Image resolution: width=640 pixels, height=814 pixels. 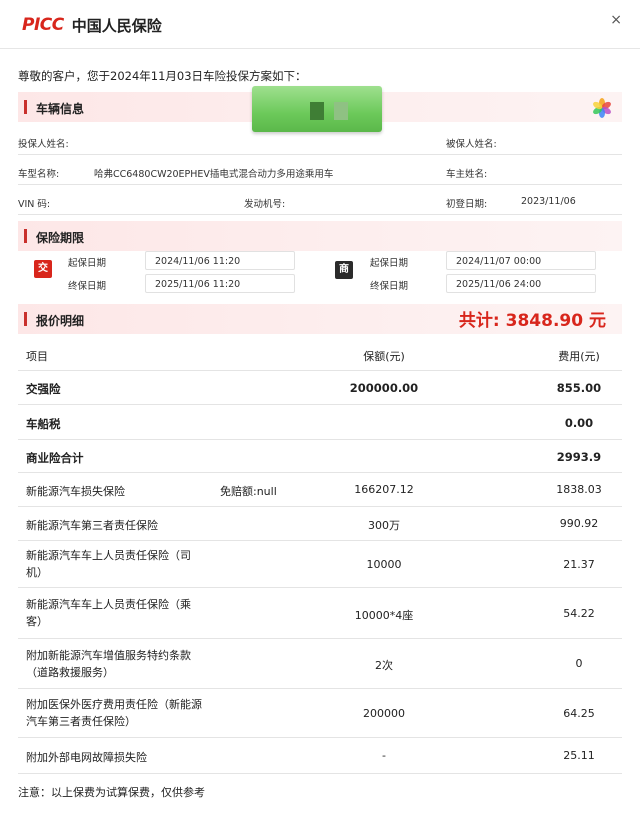 What do you see at coordinates (43, 144) in the screenshot?
I see `applicant-label: 投保人姓名:` at bounding box center [43, 144].